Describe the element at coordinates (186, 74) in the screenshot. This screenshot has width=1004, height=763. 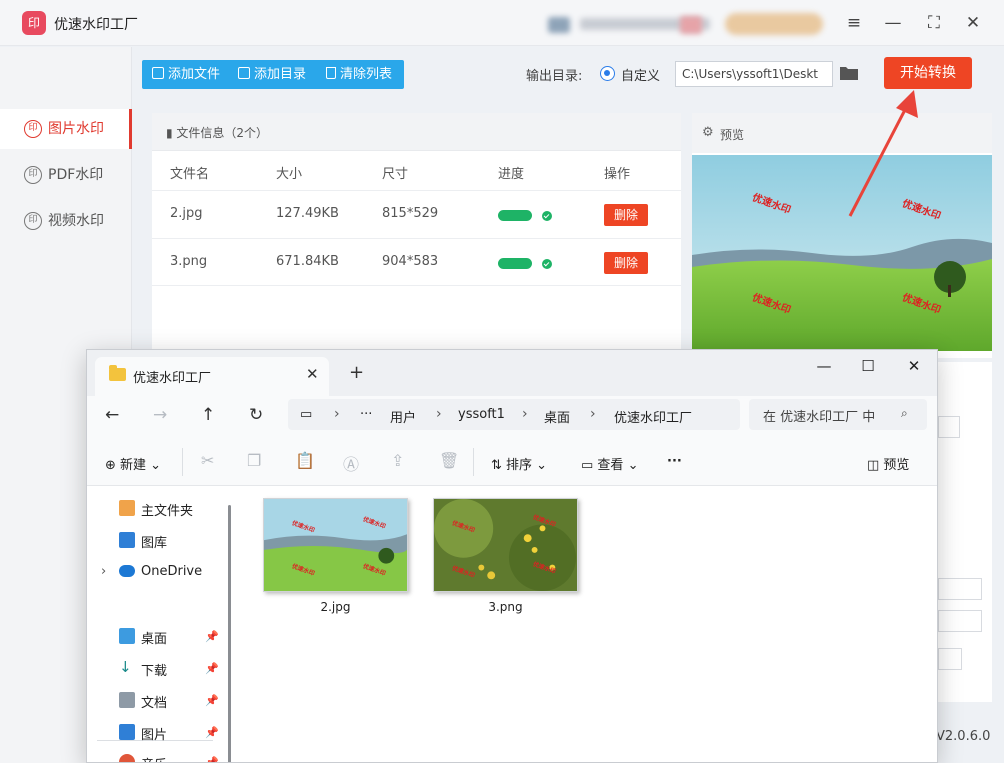
I see `add-file-button: 添加文件` at that location.